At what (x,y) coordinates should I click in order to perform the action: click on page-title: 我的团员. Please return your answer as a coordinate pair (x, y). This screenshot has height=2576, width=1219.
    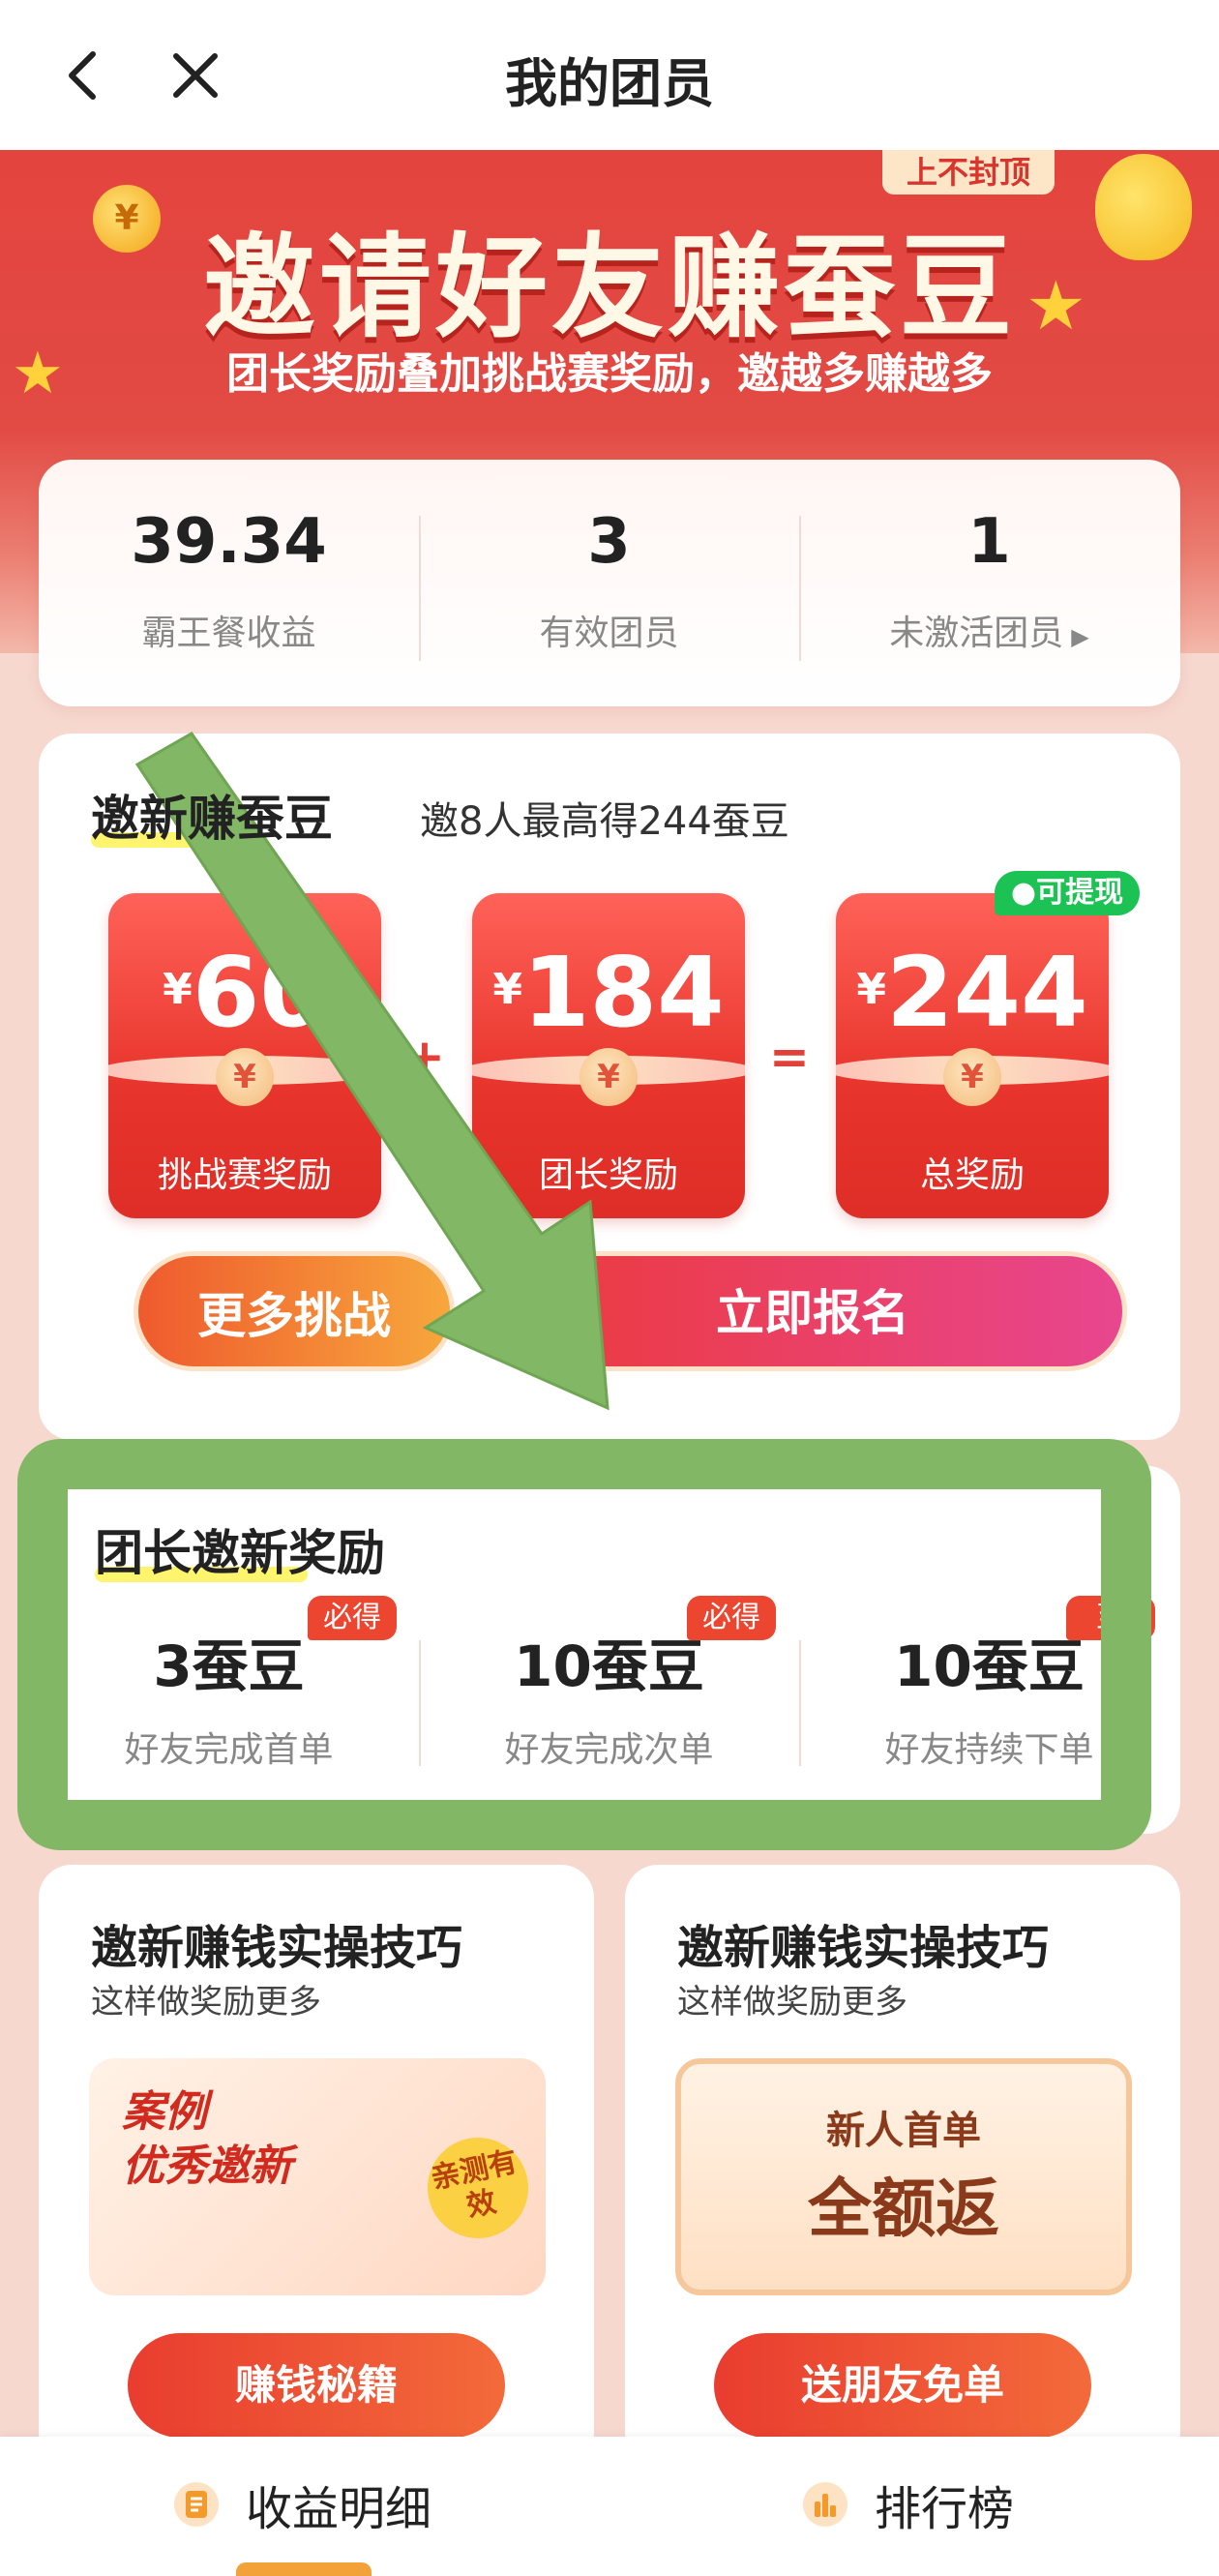
    Looking at the image, I should click on (609, 83).